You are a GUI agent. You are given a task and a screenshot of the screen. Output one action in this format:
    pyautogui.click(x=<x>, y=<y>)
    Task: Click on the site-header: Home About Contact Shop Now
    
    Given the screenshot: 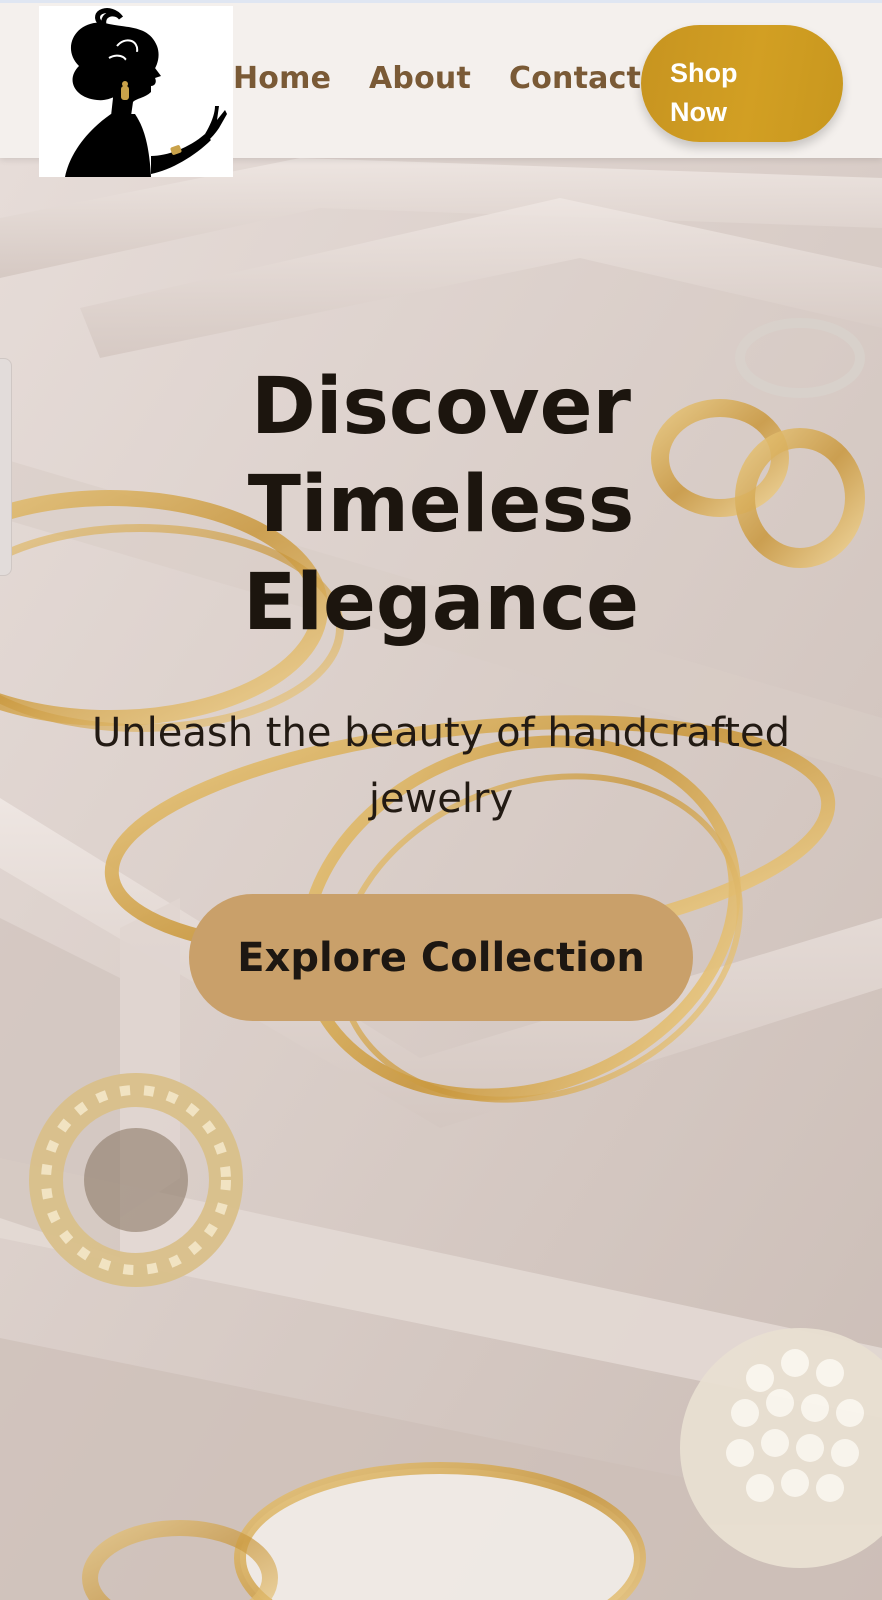 What is the action you would take?
    pyautogui.click(x=441, y=88)
    